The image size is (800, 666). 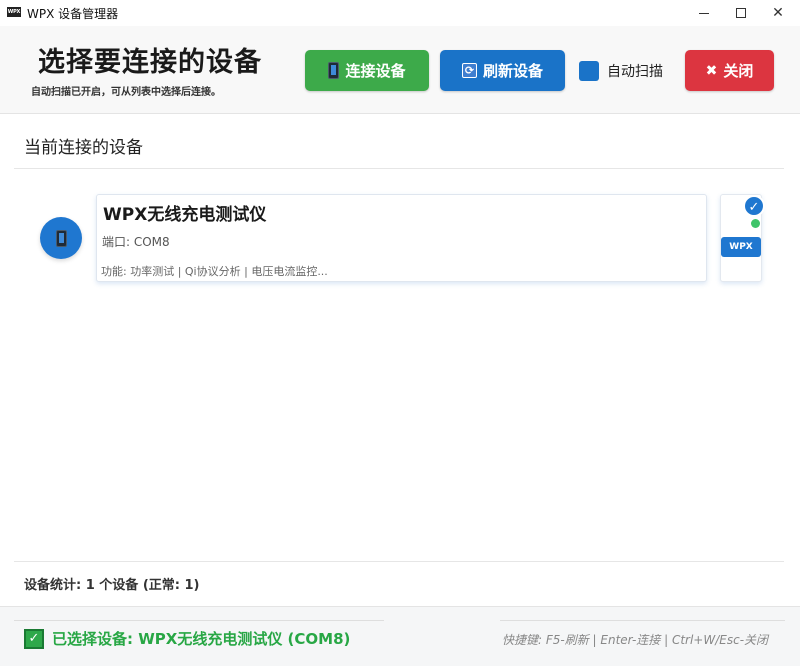 I want to click on refresh-devices-button: ⟳ 刷新设备, so click(x=502, y=70).